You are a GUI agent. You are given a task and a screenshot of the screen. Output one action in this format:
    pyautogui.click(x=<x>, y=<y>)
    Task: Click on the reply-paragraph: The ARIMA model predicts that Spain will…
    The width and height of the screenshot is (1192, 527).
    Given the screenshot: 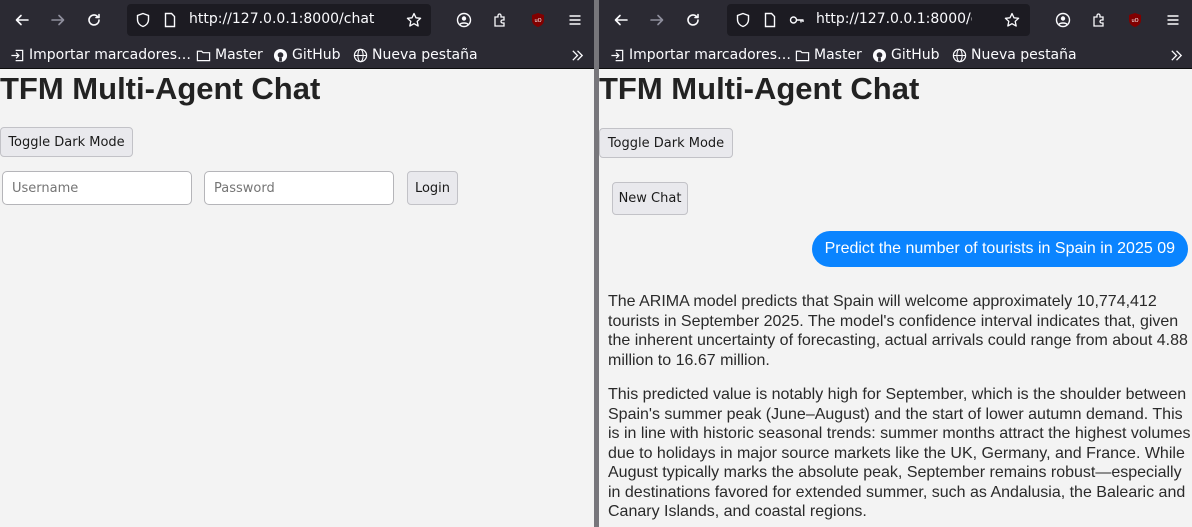 What is the action you would take?
    pyautogui.click(x=898, y=331)
    